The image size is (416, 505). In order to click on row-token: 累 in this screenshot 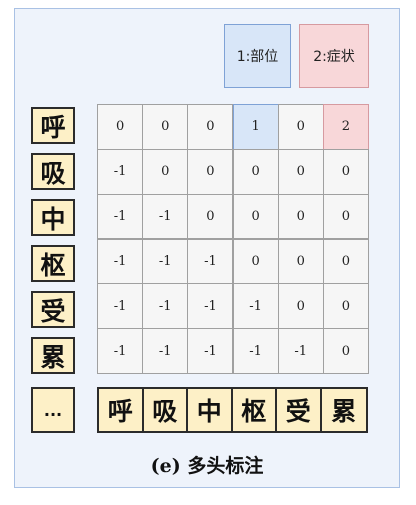, I will do `click(53, 355)`.